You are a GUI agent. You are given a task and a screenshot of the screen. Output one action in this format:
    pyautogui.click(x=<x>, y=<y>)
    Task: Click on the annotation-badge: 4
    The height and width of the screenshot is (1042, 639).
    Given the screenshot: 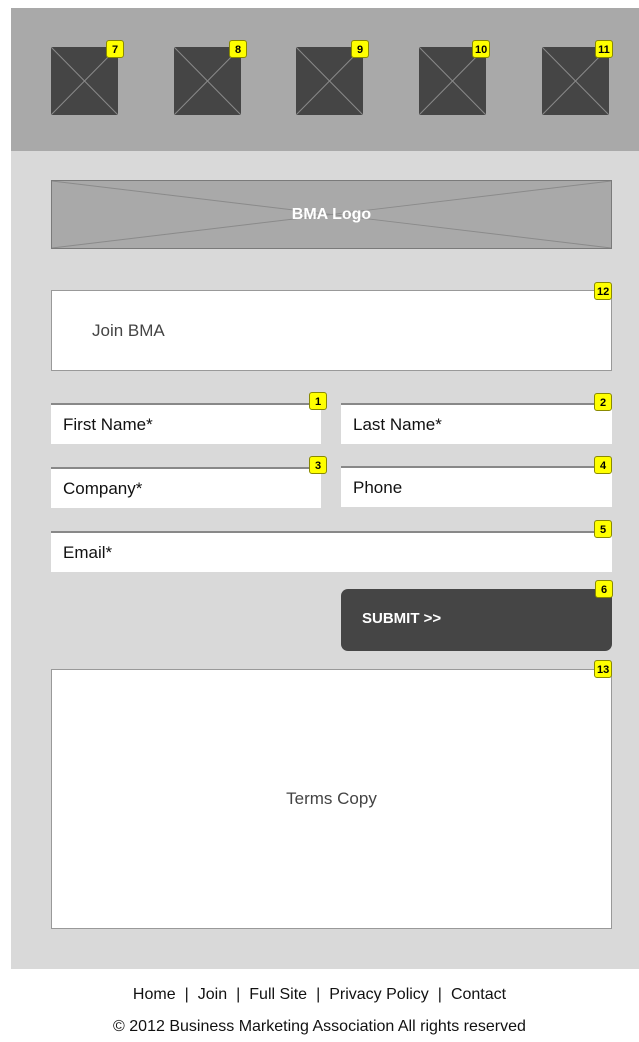 What is the action you would take?
    pyautogui.click(x=603, y=465)
    